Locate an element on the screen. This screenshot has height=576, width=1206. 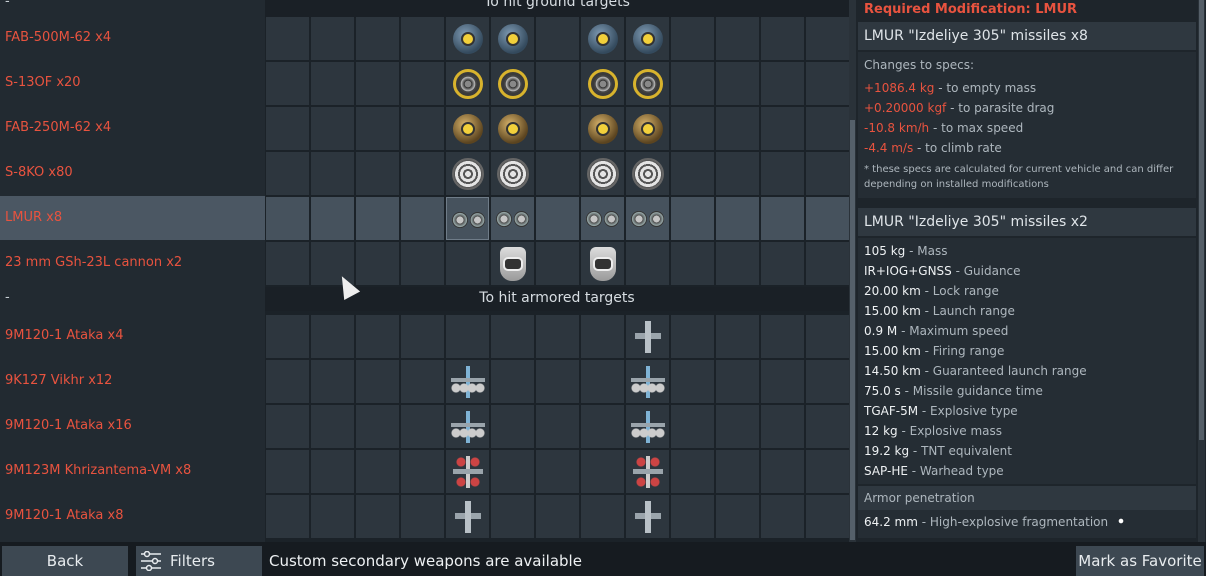
weapon-row-label: 9M120-1 Ataka x8 is located at coordinates (132, 516).